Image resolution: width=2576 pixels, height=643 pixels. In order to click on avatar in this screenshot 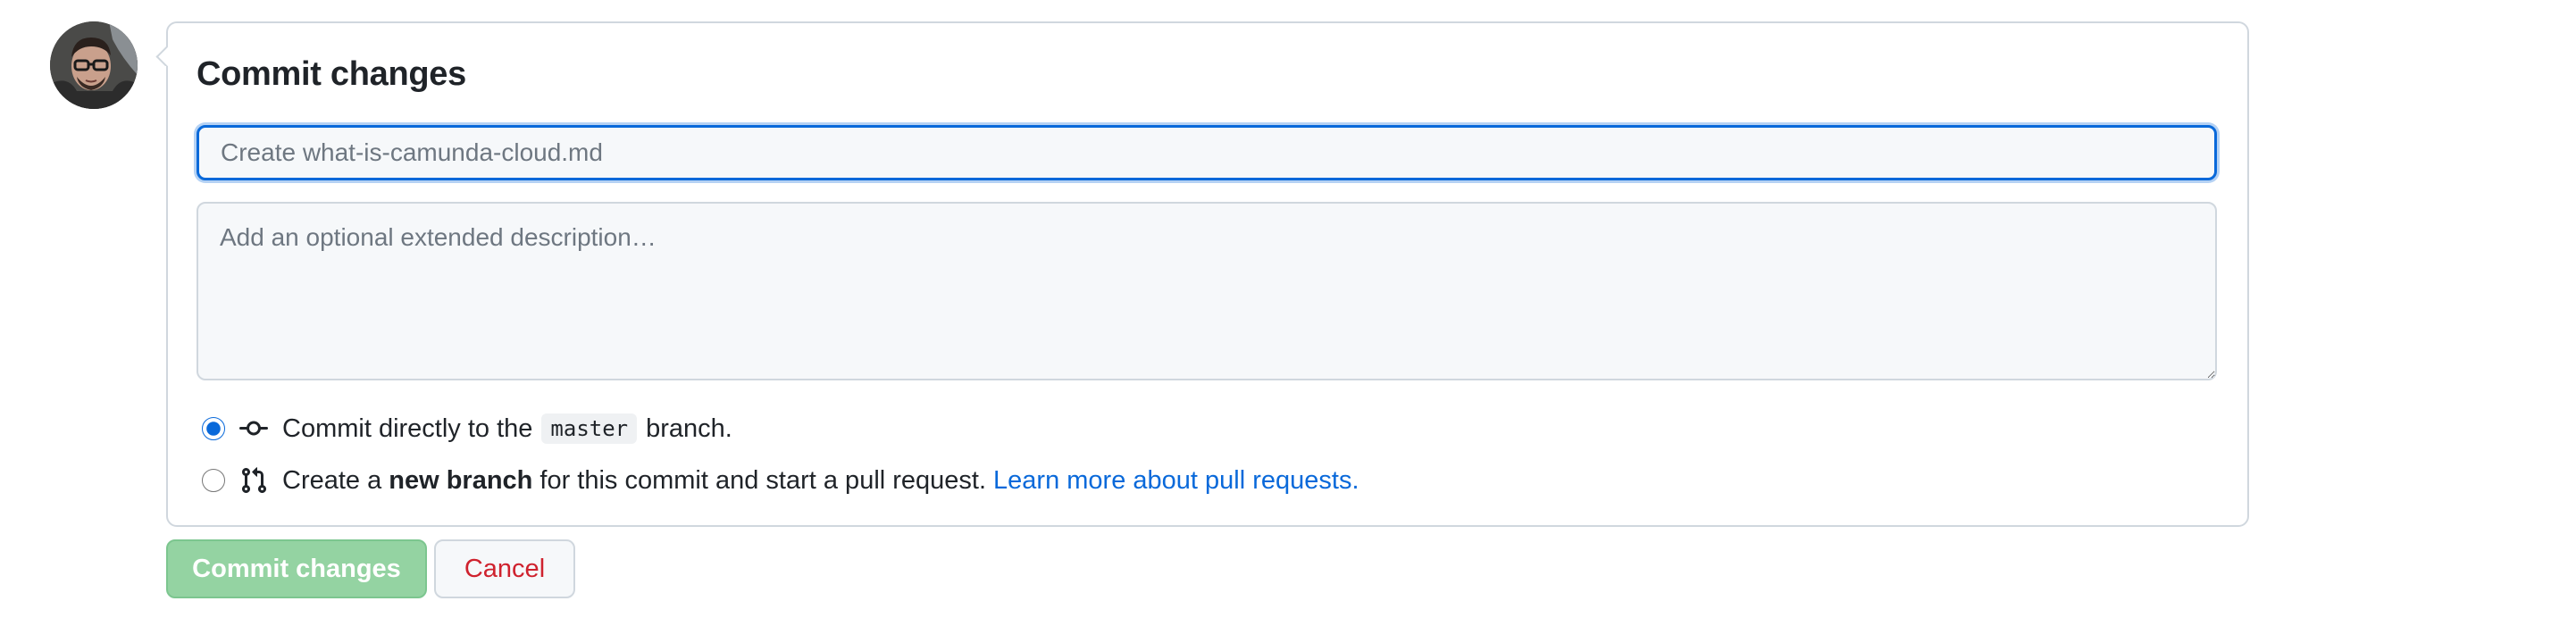, I will do `click(94, 65)`.